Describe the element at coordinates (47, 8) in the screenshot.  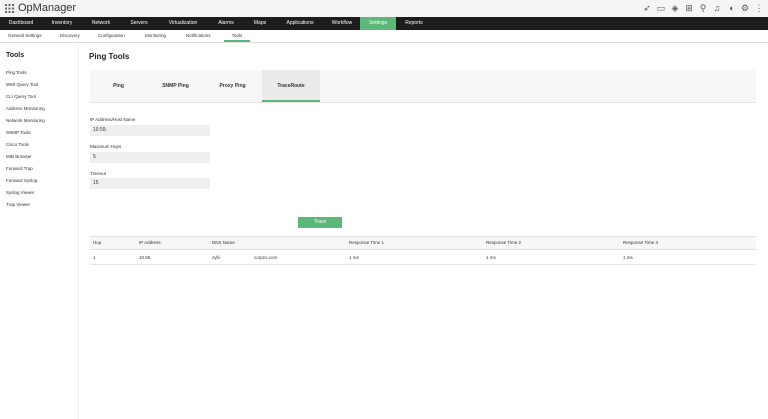
I see `app-title: OpManager` at that location.